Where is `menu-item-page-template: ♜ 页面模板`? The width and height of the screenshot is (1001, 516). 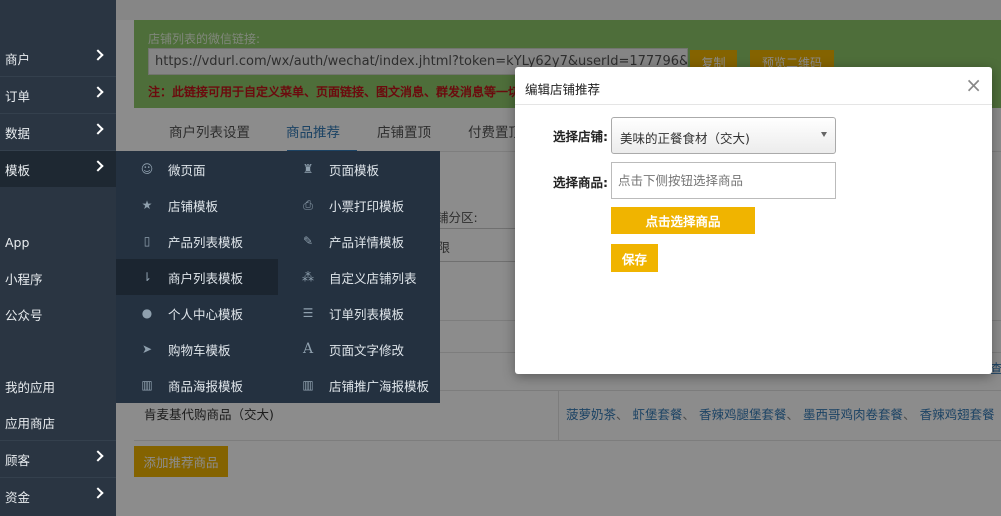 menu-item-page-template: ♜ 页面模板 is located at coordinates (359, 169).